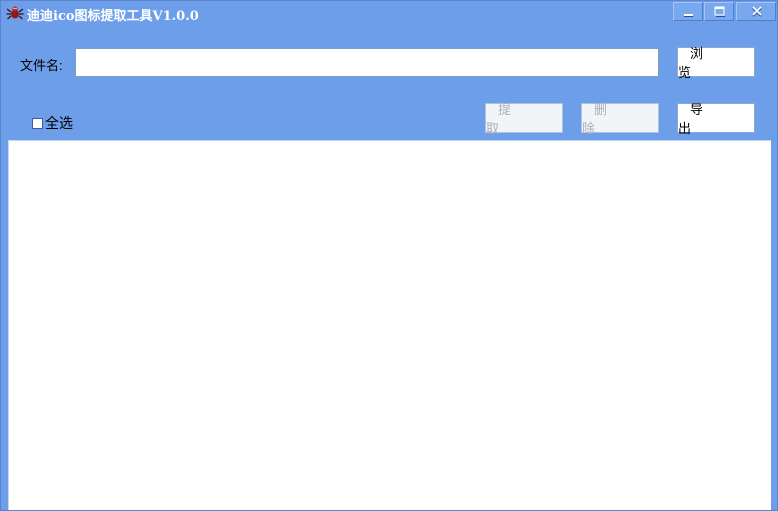 This screenshot has width=778, height=511. I want to click on browse-button: 浏 览, so click(716, 63).